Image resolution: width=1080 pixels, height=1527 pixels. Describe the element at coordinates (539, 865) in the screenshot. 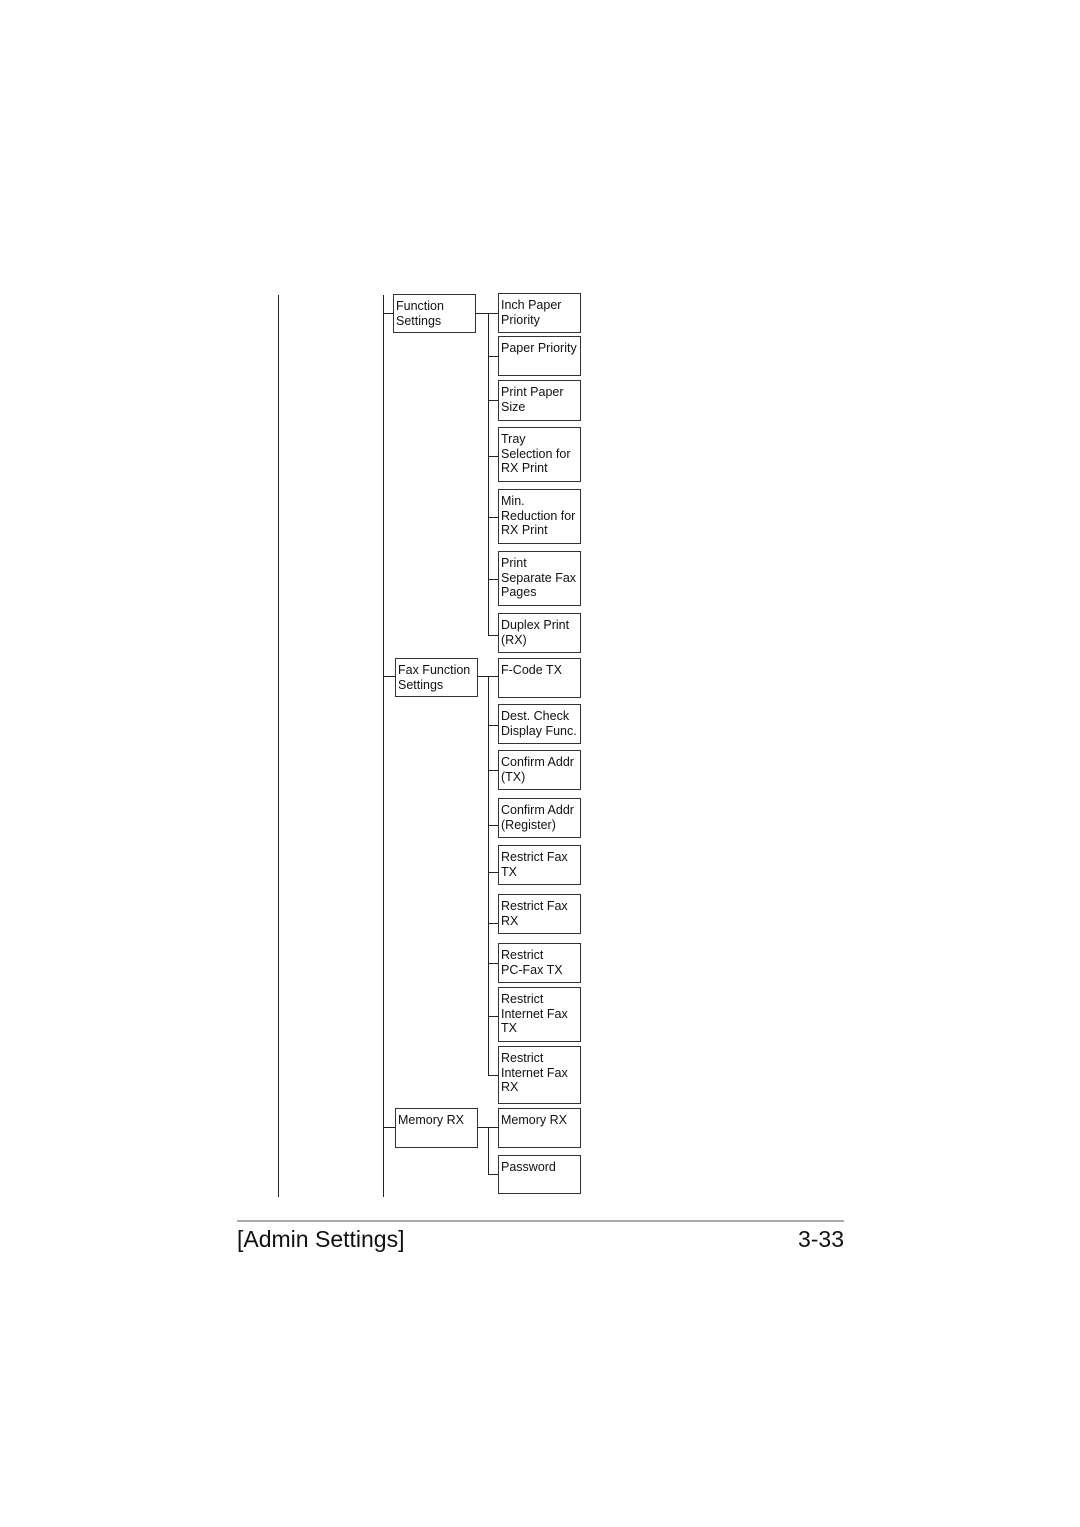

I see `item-restrict-fax-tx: Restrict Fax TX` at that location.